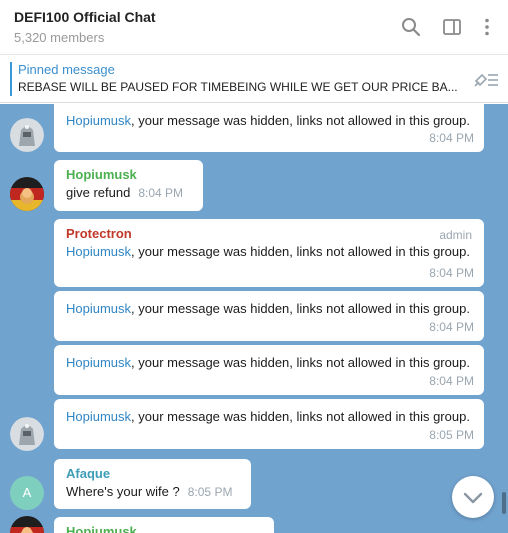 The height and width of the screenshot is (533, 508). I want to click on pinned-label: Pinned message, so click(66, 69).